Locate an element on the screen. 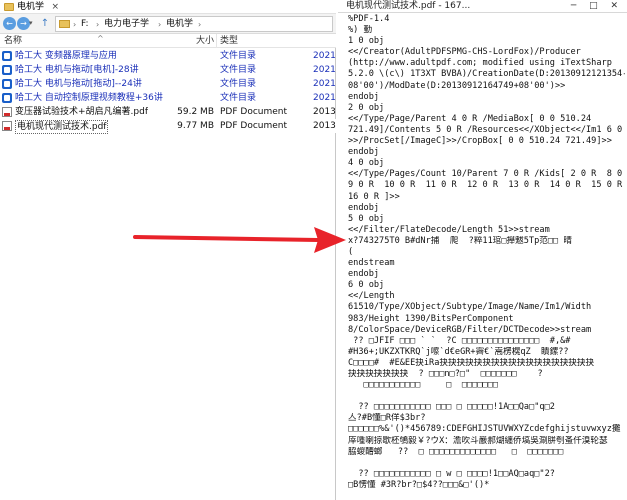 The height and width of the screenshot is (500, 627). list-item: 哈工大 电机与拖动[电机]-28讲 文件目录 2021/5 is located at coordinates (168, 70).